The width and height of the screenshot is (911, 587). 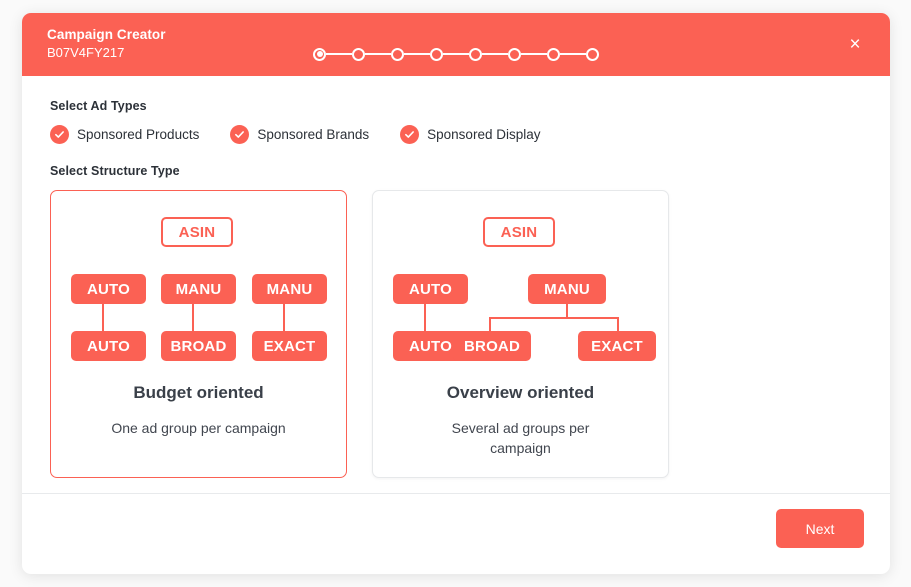 What do you see at coordinates (198, 428) in the screenshot?
I see `structure-card-description: One ad group per campaign` at bounding box center [198, 428].